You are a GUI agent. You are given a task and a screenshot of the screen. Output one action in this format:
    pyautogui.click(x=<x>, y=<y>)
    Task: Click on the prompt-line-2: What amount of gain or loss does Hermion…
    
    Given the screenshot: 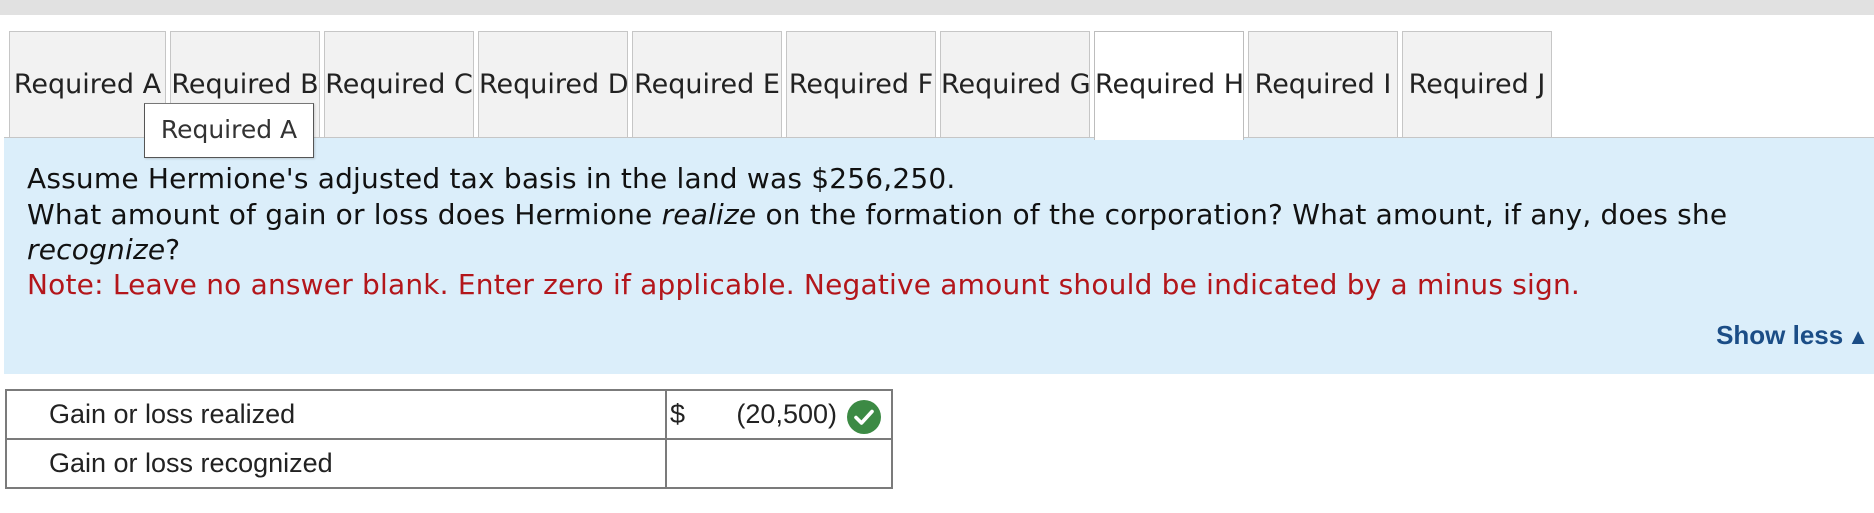 What is the action you would take?
    pyautogui.click(x=877, y=214)
    